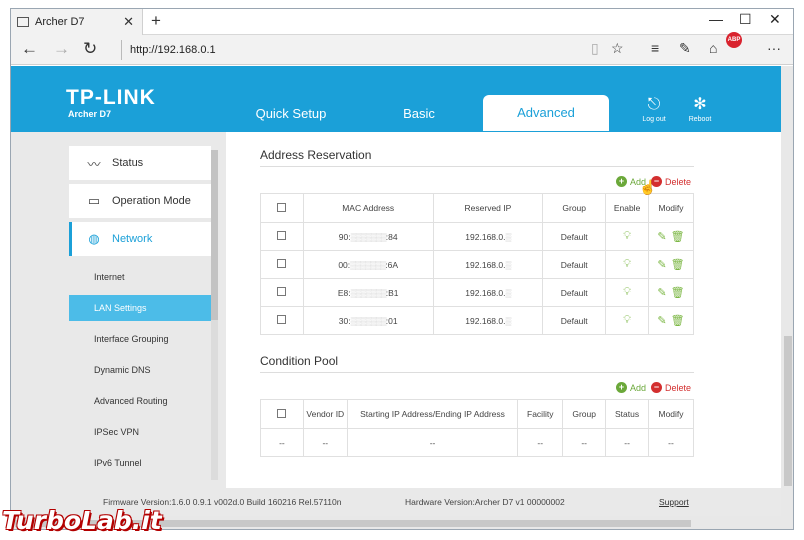 This screenshot has width=804, height=540. Describe the element at coordinates (23, 22) in the screenshot. I see `page-icon` at that location.